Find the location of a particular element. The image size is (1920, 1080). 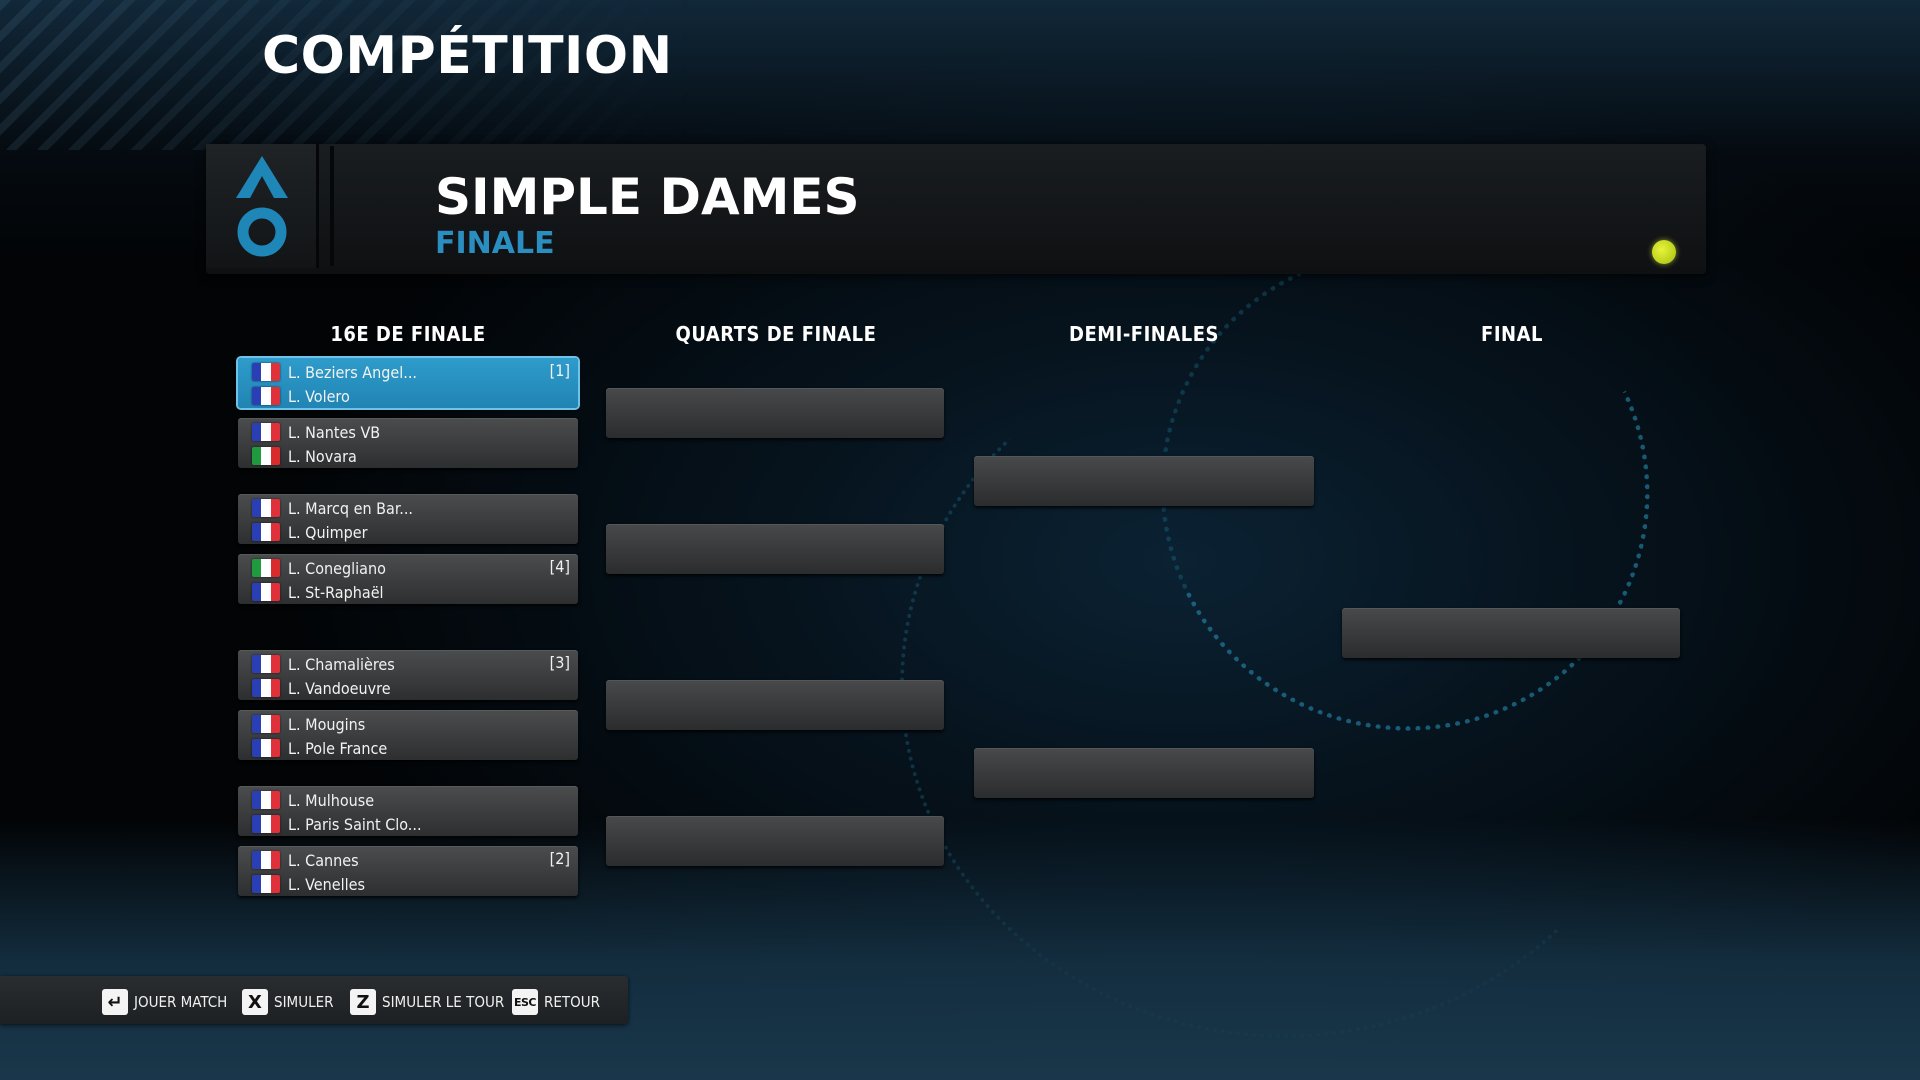

final-slot is located at coordinates (1511, 633).